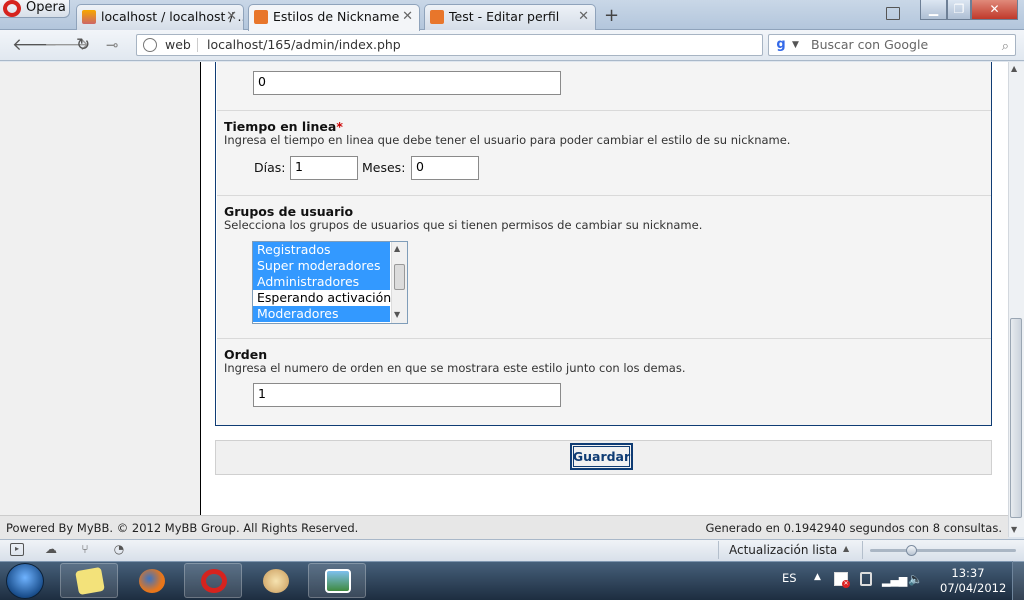 This screenshot has width=1024, height=600. I want to click on days-label: Días:, so click(270, 167).